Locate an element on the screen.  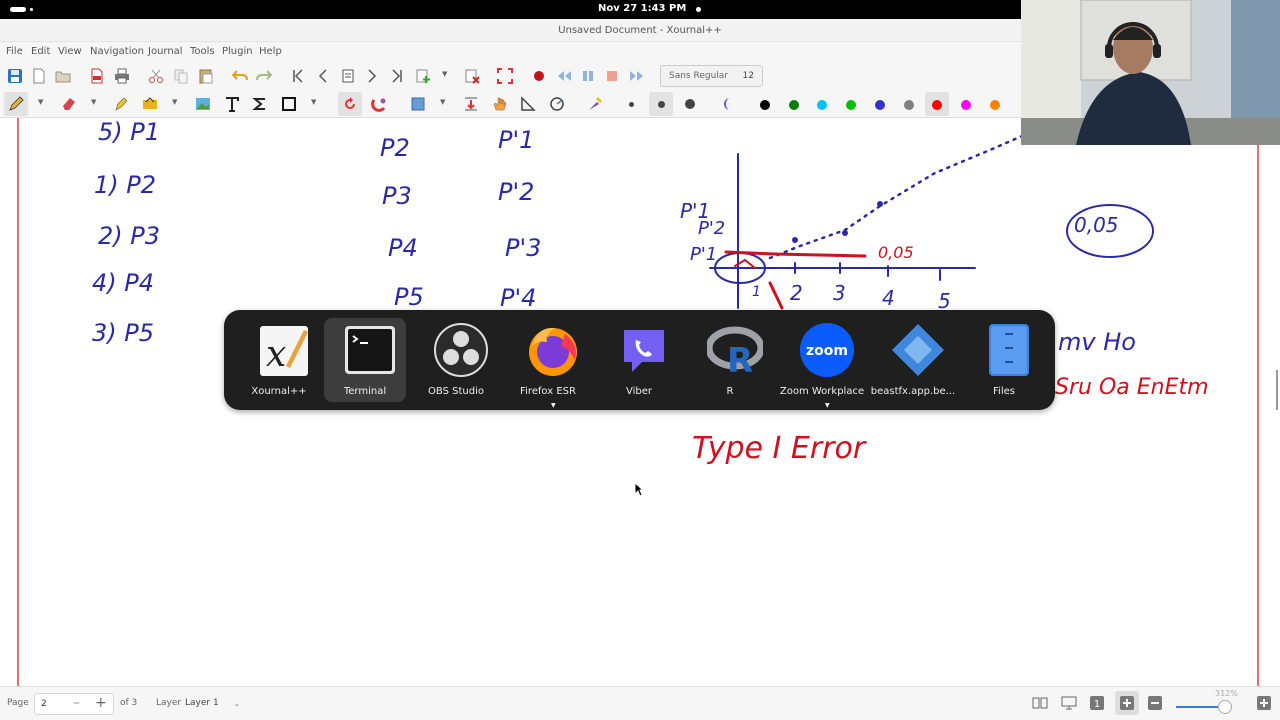
eraser-icon is located at coordinates (69, 104).